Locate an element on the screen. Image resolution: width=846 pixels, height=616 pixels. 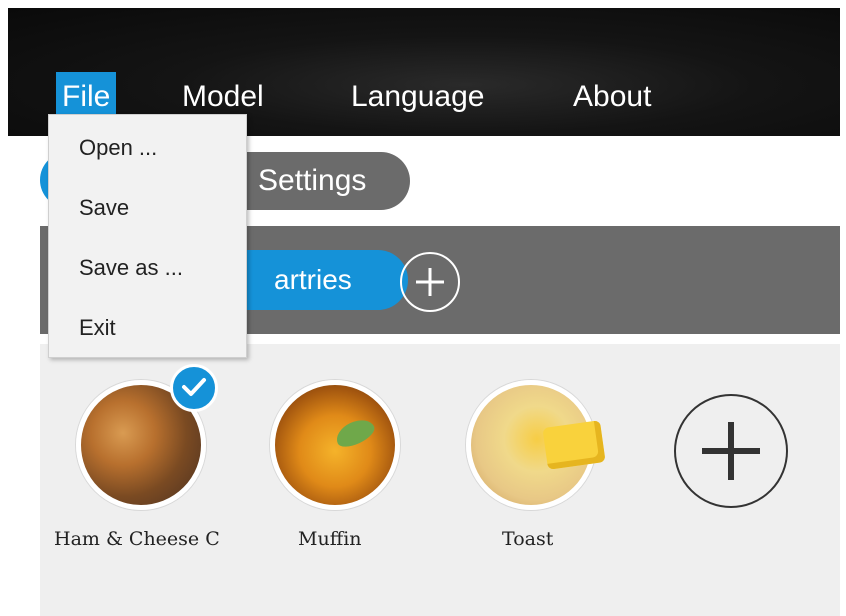
add-recipe-icon is located at coordinates (731, 451).